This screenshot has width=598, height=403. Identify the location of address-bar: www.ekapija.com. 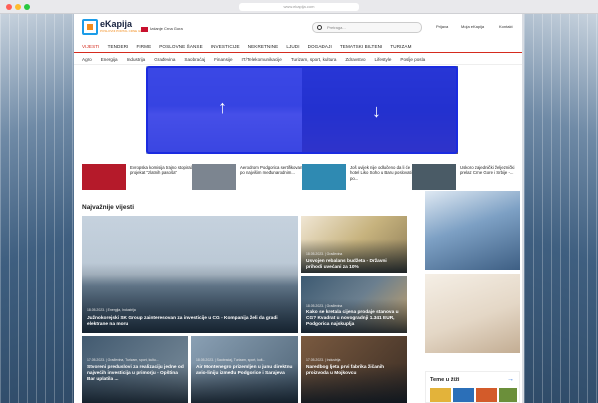
(299, 7).